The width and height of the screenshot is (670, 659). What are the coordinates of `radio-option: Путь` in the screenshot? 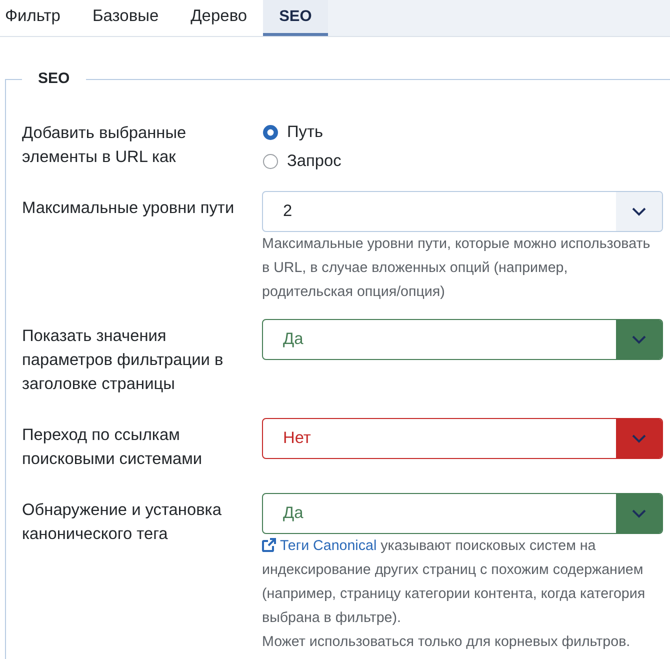 It's located at (462, 132).